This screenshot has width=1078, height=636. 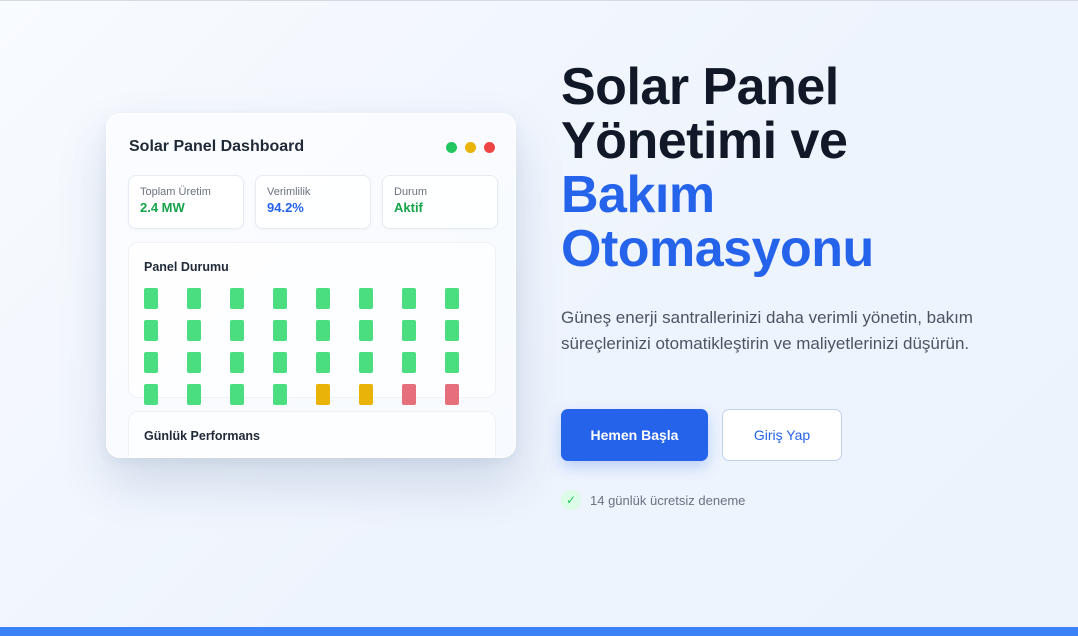 What do you see at coordinates (202, 436) in the screenshot?
I see `daily-performance-title: Günlük Performans` at bounding box center [202, 436].